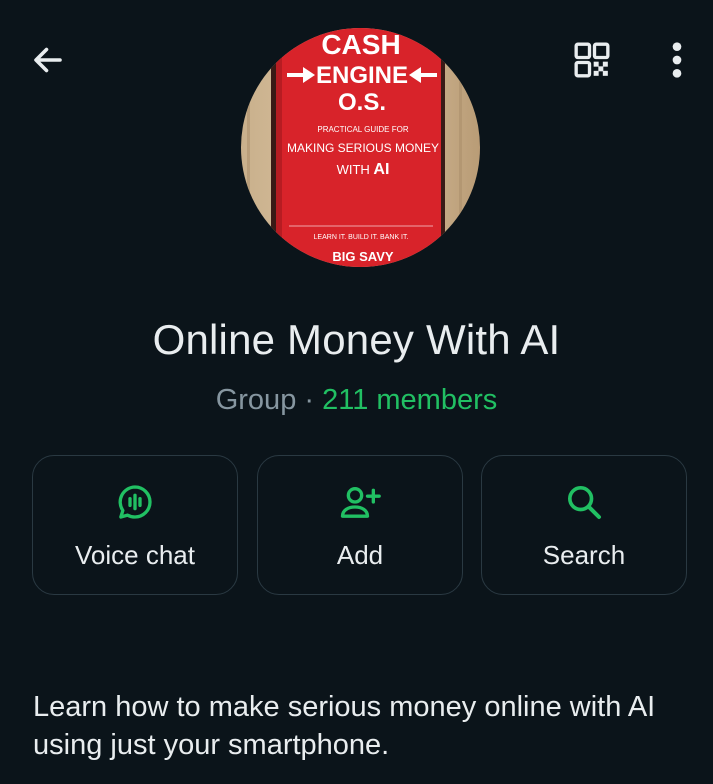 Image resolution: width=713 pixels, height=784 pixels. I want to click on group-meta: Group · 211 members, so click(356, 400).